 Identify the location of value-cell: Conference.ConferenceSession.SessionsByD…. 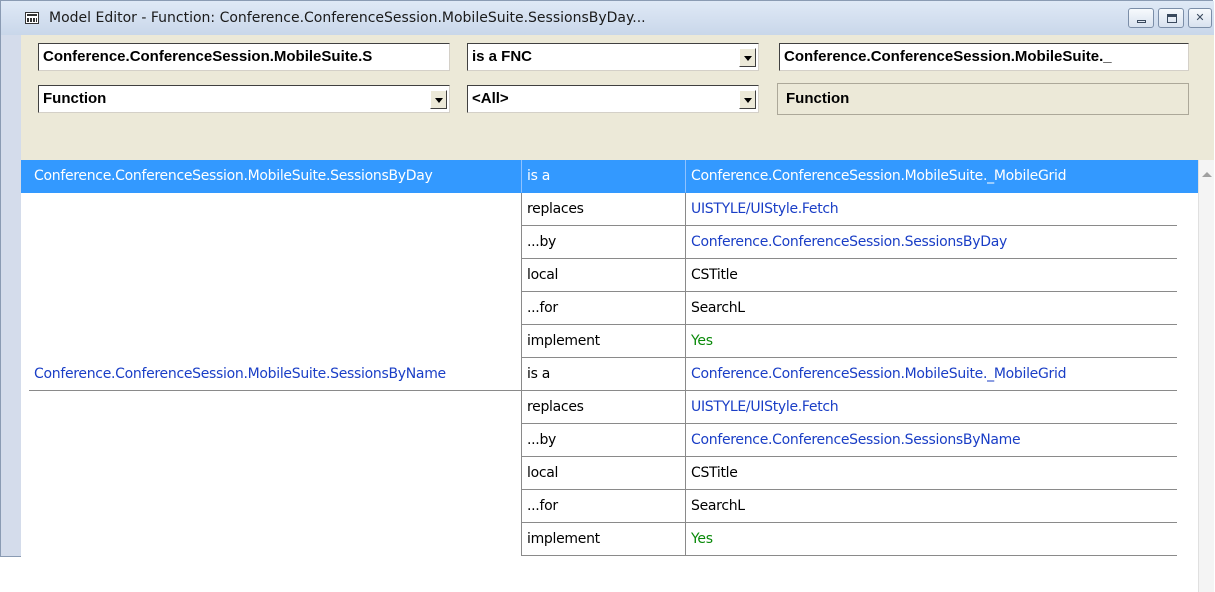
(931, 242).